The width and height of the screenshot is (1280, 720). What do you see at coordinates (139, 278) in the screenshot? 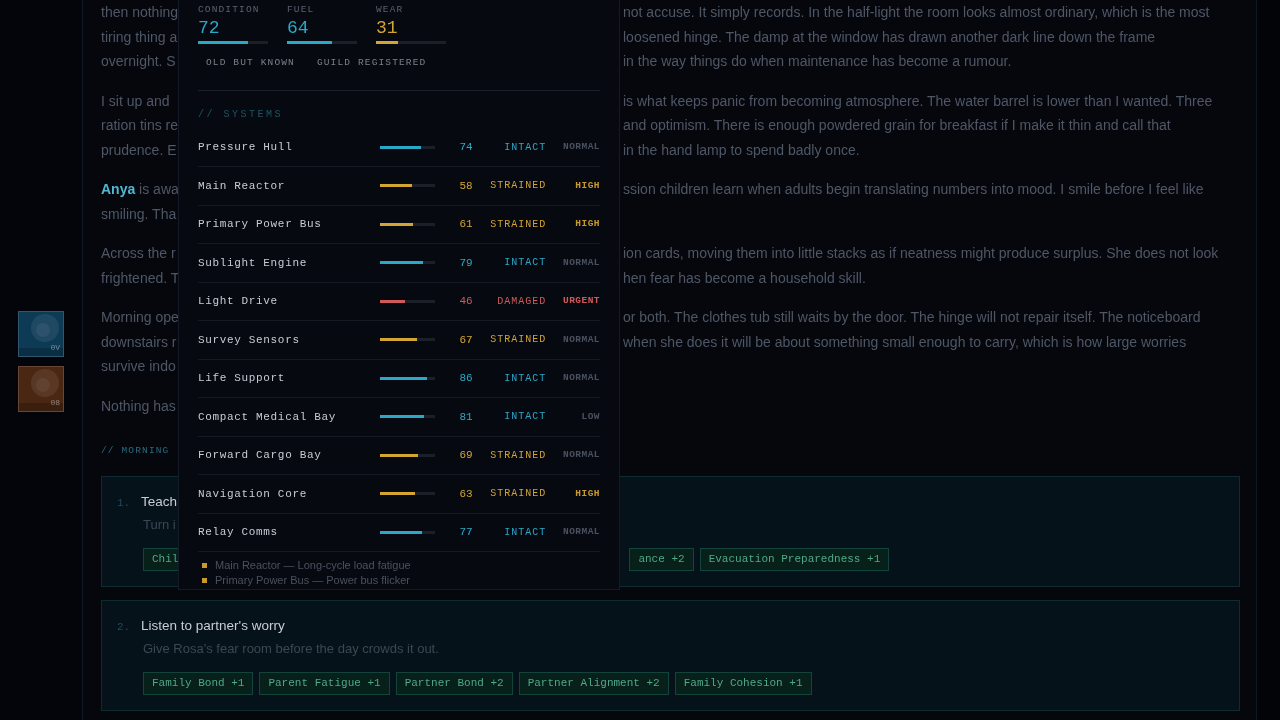
I see `paragraph-line: frightened. T` at bounding box center [139, 278].